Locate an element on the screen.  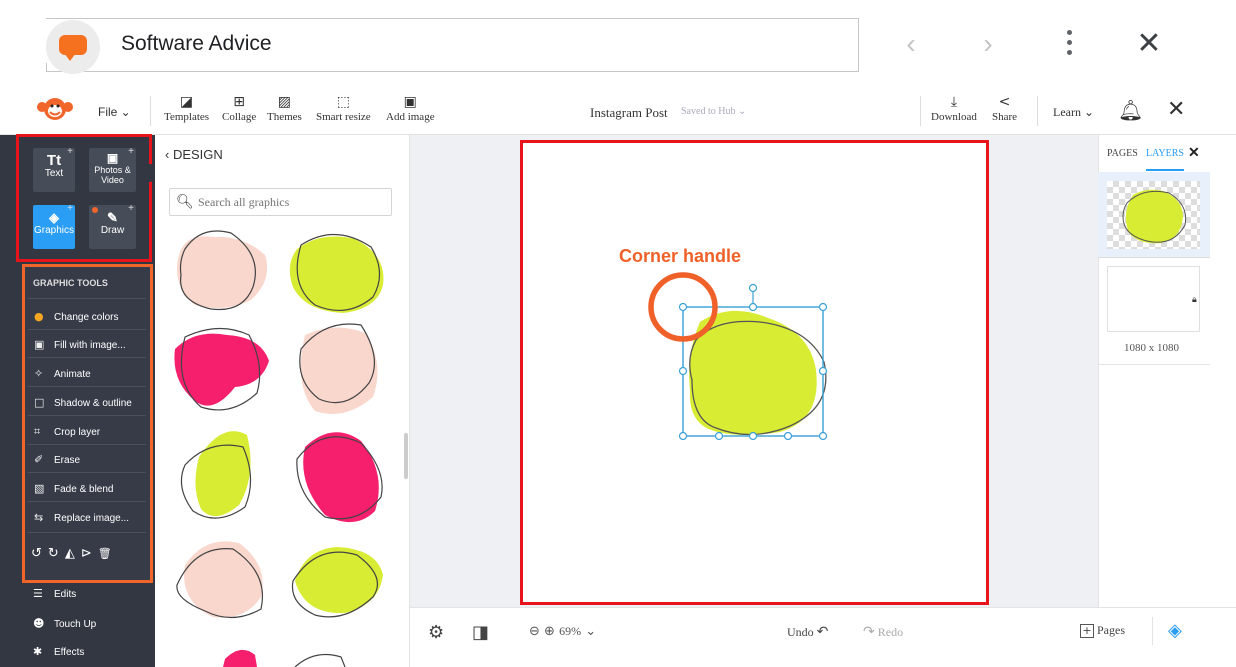
zoom-control: ⊖ ⊕ 69% ⌄ is located at coordinates (562, 631).